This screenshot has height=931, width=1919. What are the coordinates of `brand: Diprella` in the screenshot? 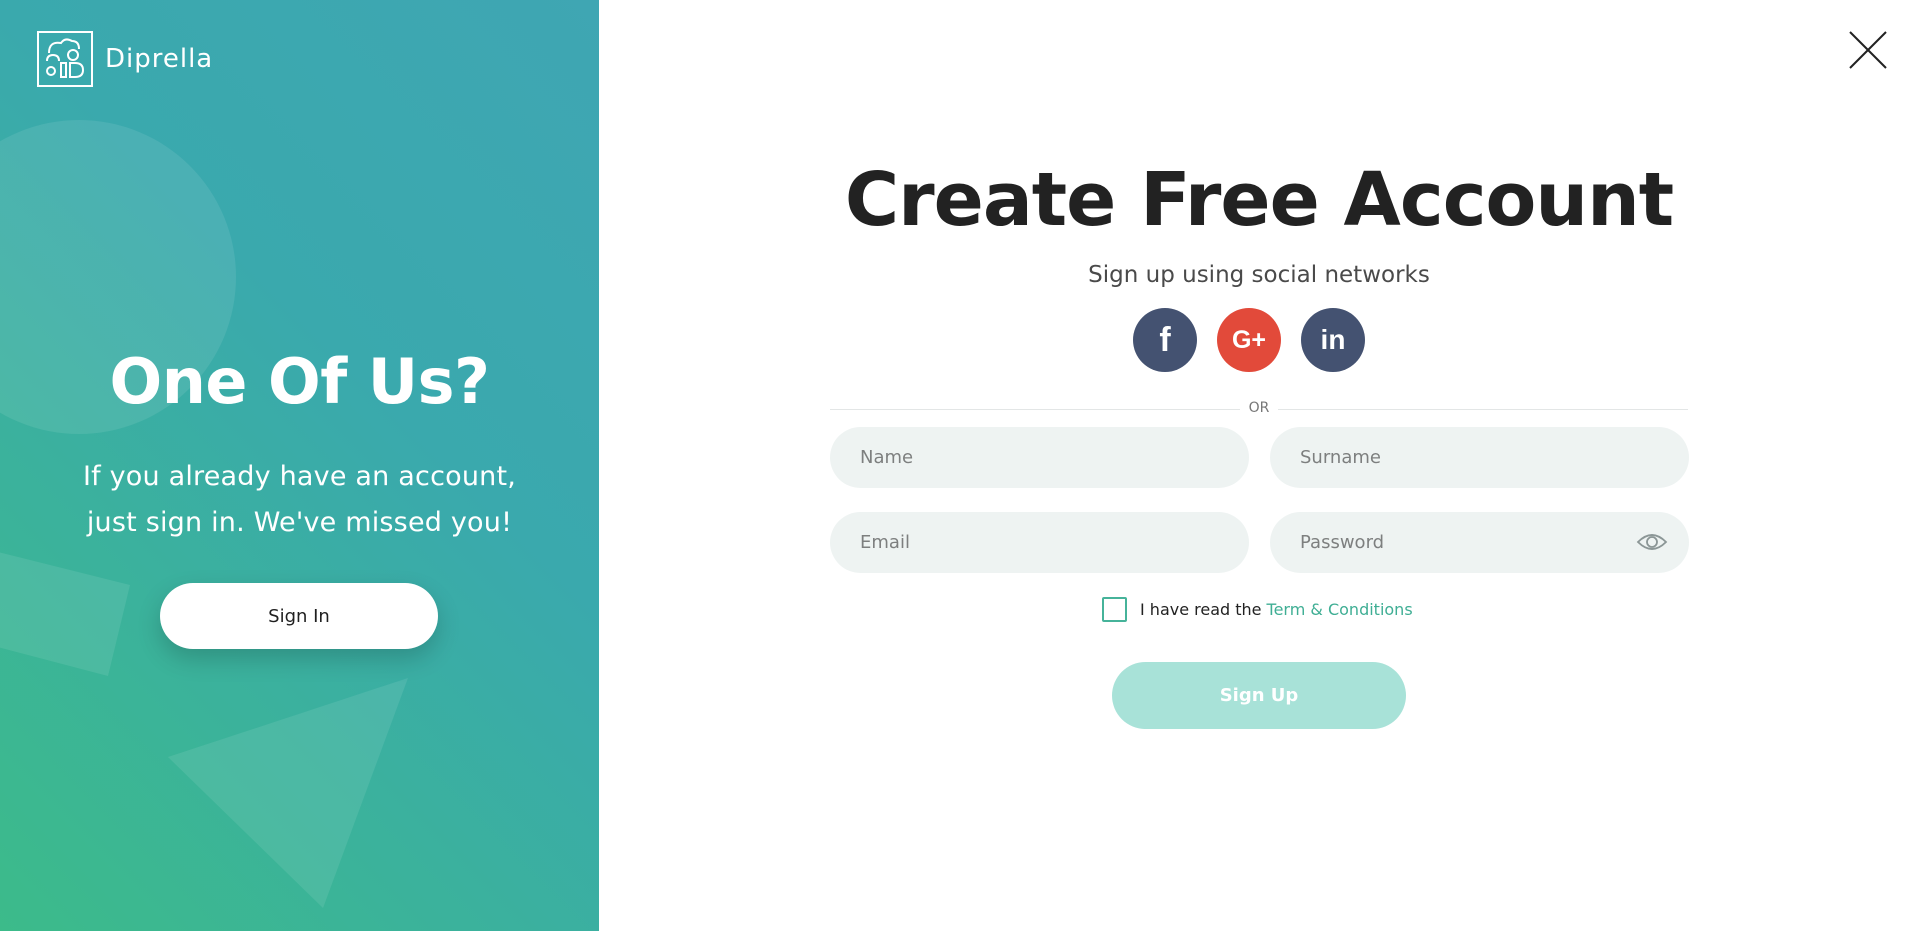 It's located at (125, 59).